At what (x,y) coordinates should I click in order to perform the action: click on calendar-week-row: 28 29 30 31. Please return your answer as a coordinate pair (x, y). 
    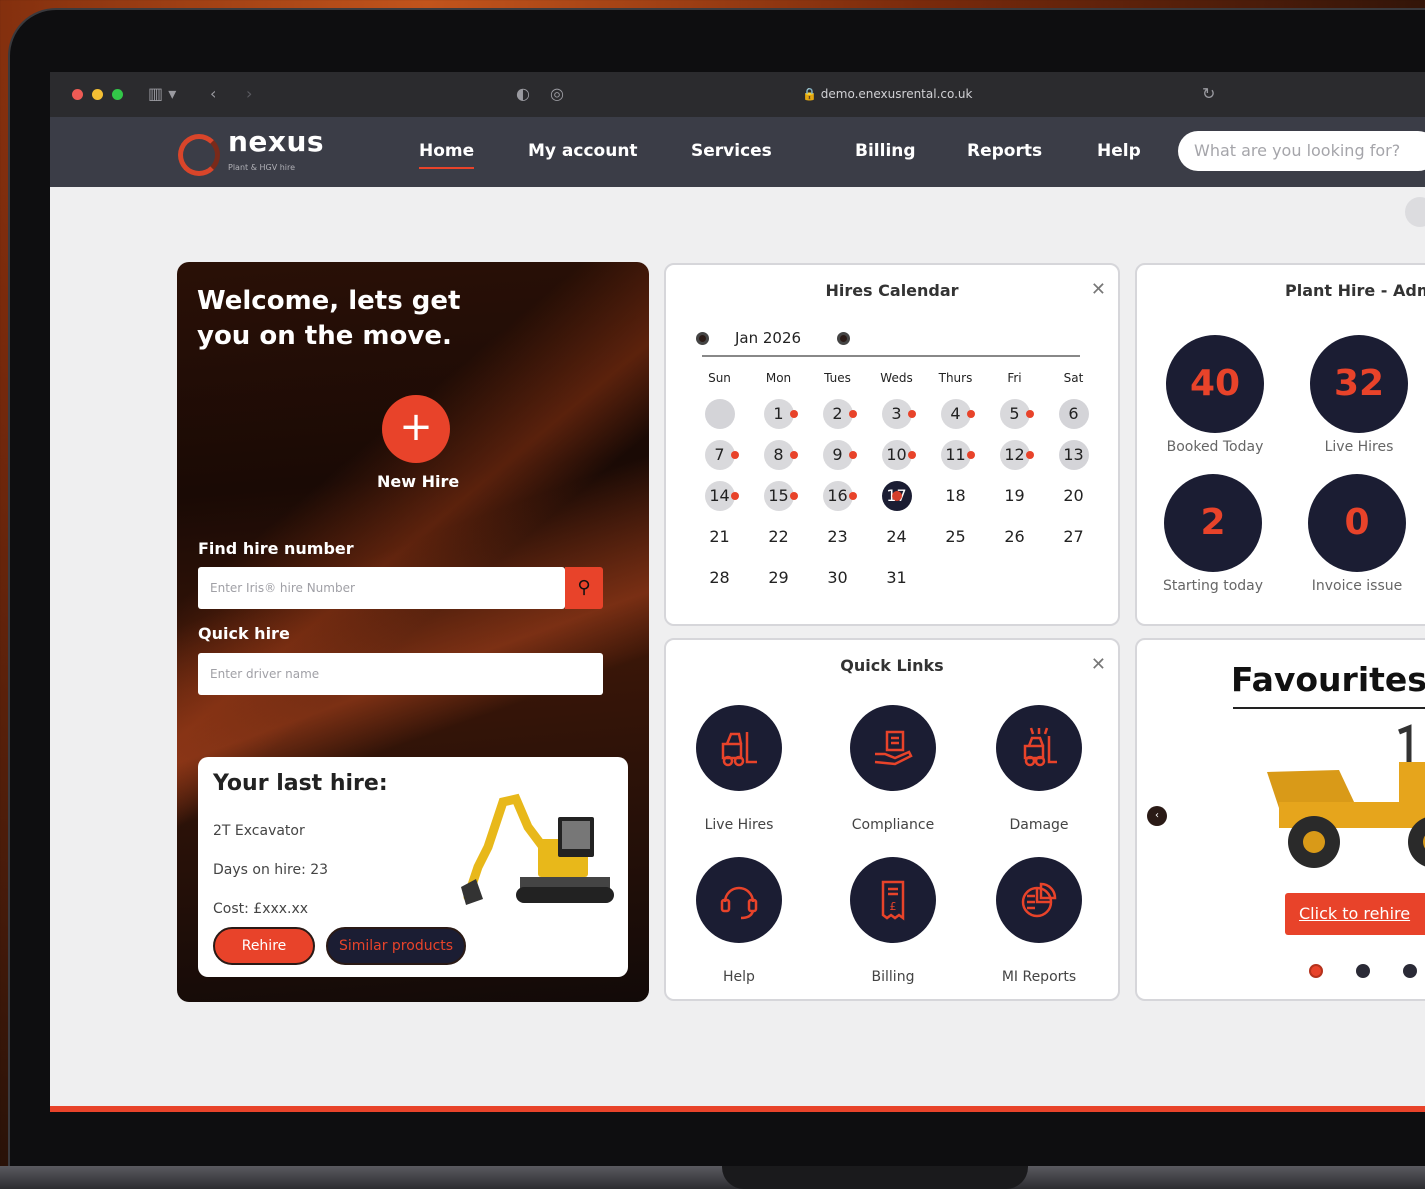
    Looking at the image, I should click on (898, 583).